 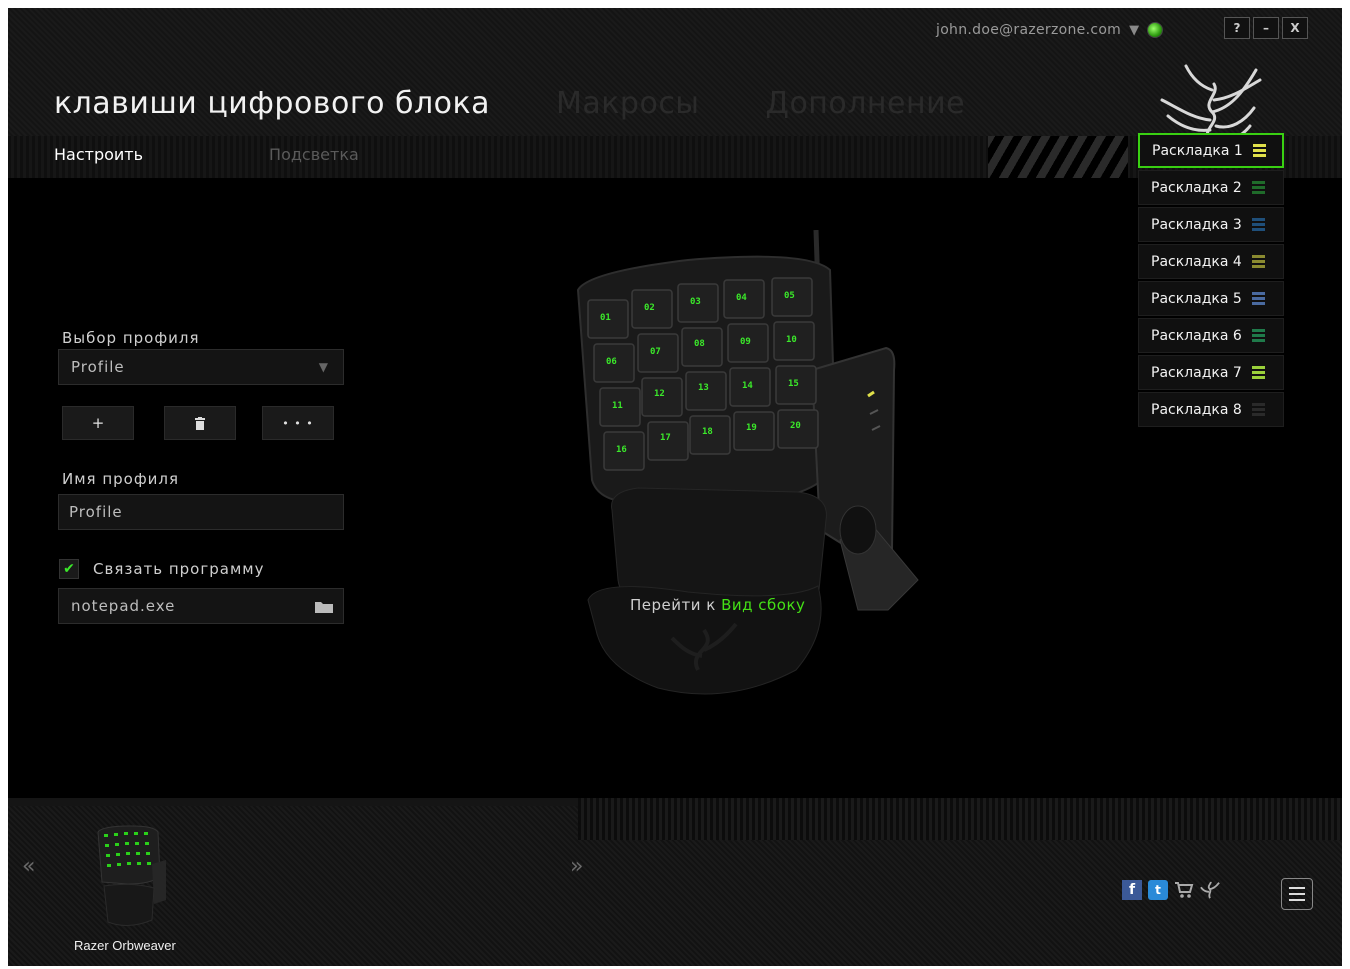 I want to click on razer-community-icon, so click(x=1210, y=890).